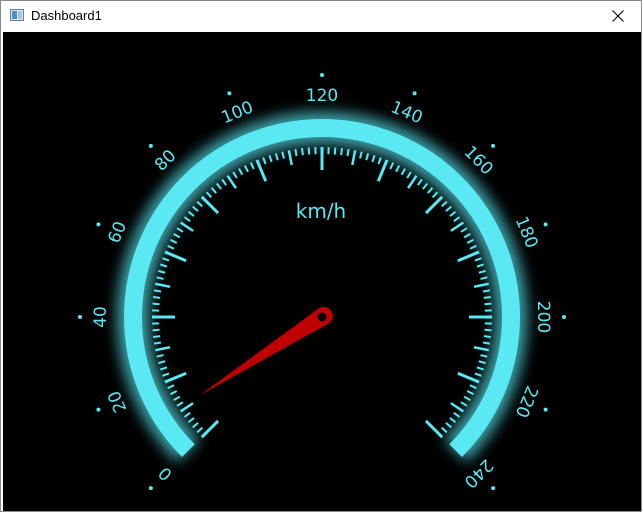 Image resolution: width=642 pixels, height=512 pixels. I want to click on gauge-tick-label: 180, so click(526, 233).